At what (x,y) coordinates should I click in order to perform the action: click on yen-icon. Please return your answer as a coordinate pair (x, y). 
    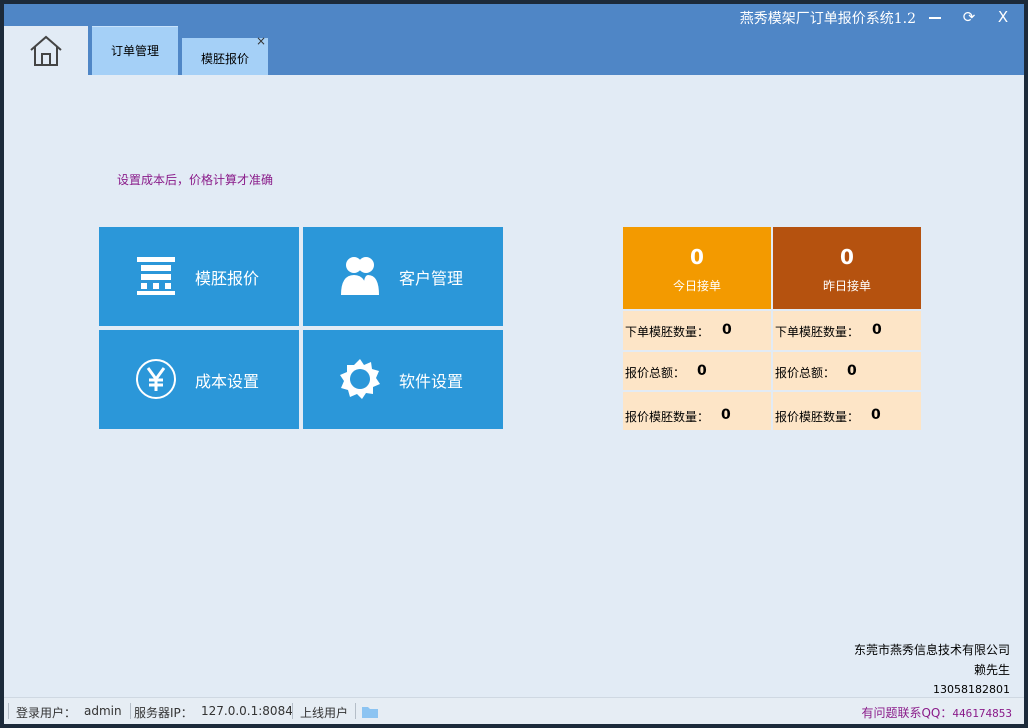
    Looking at the image, I should click on (156, 379).